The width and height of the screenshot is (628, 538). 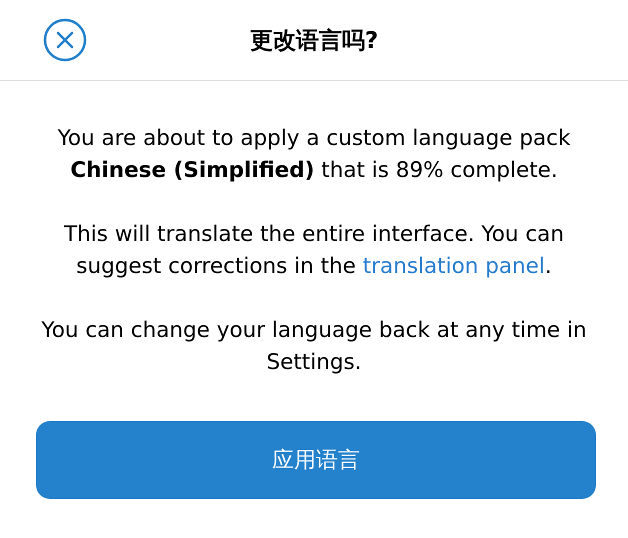 I want to click on dialog-title: 更改语言吗?, so click(x=314, y=41).